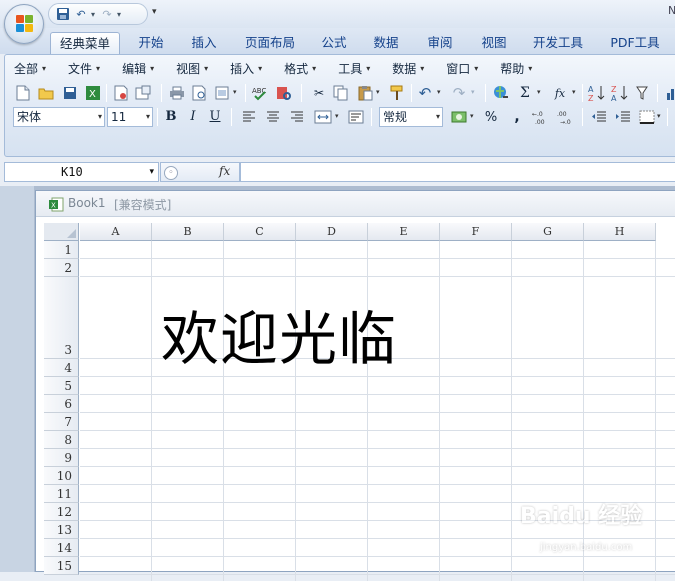 This screenshot has height=581, width=675. I want to click on row-header-5: 5, so click(61, 386).